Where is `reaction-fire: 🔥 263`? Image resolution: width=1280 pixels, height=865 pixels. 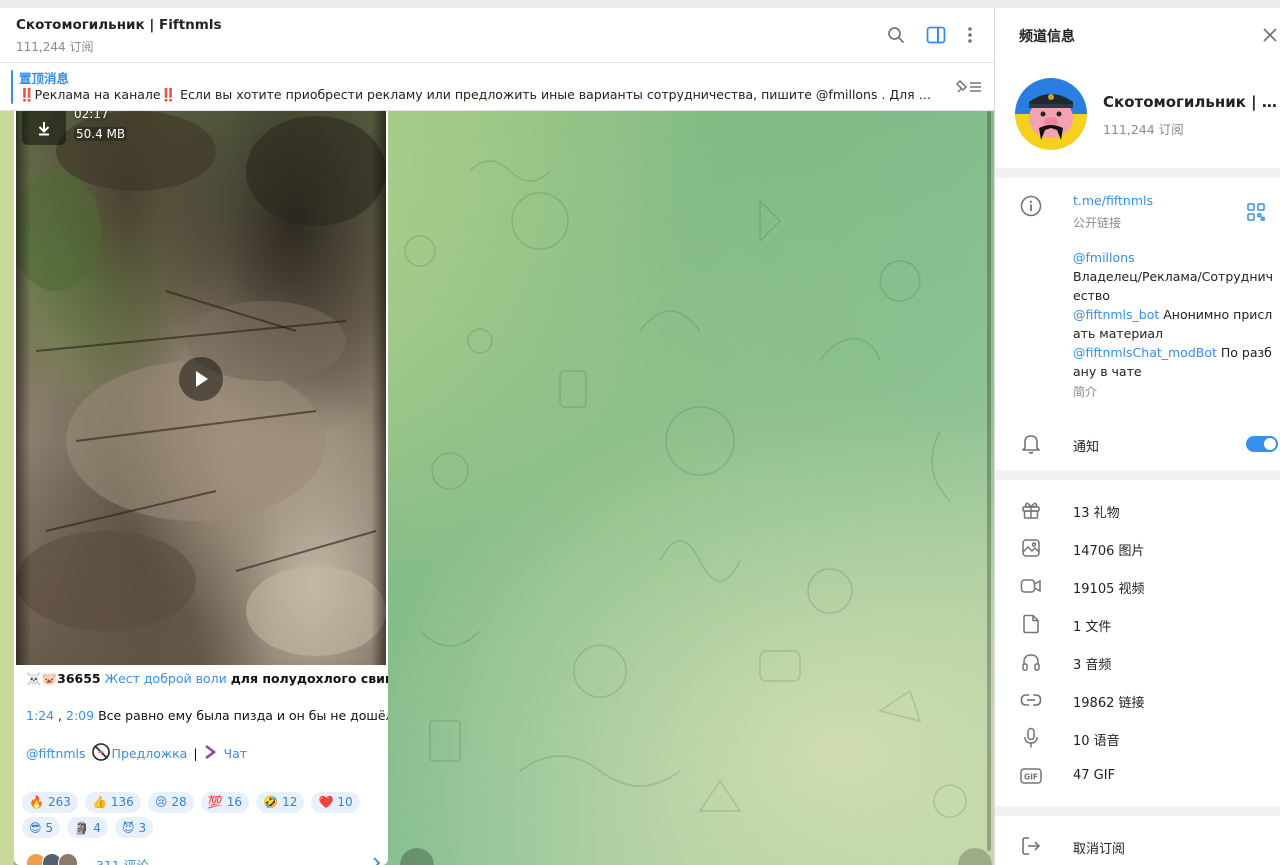
reaction-fire: 🔥 263 is located at coordinates (50, 802).